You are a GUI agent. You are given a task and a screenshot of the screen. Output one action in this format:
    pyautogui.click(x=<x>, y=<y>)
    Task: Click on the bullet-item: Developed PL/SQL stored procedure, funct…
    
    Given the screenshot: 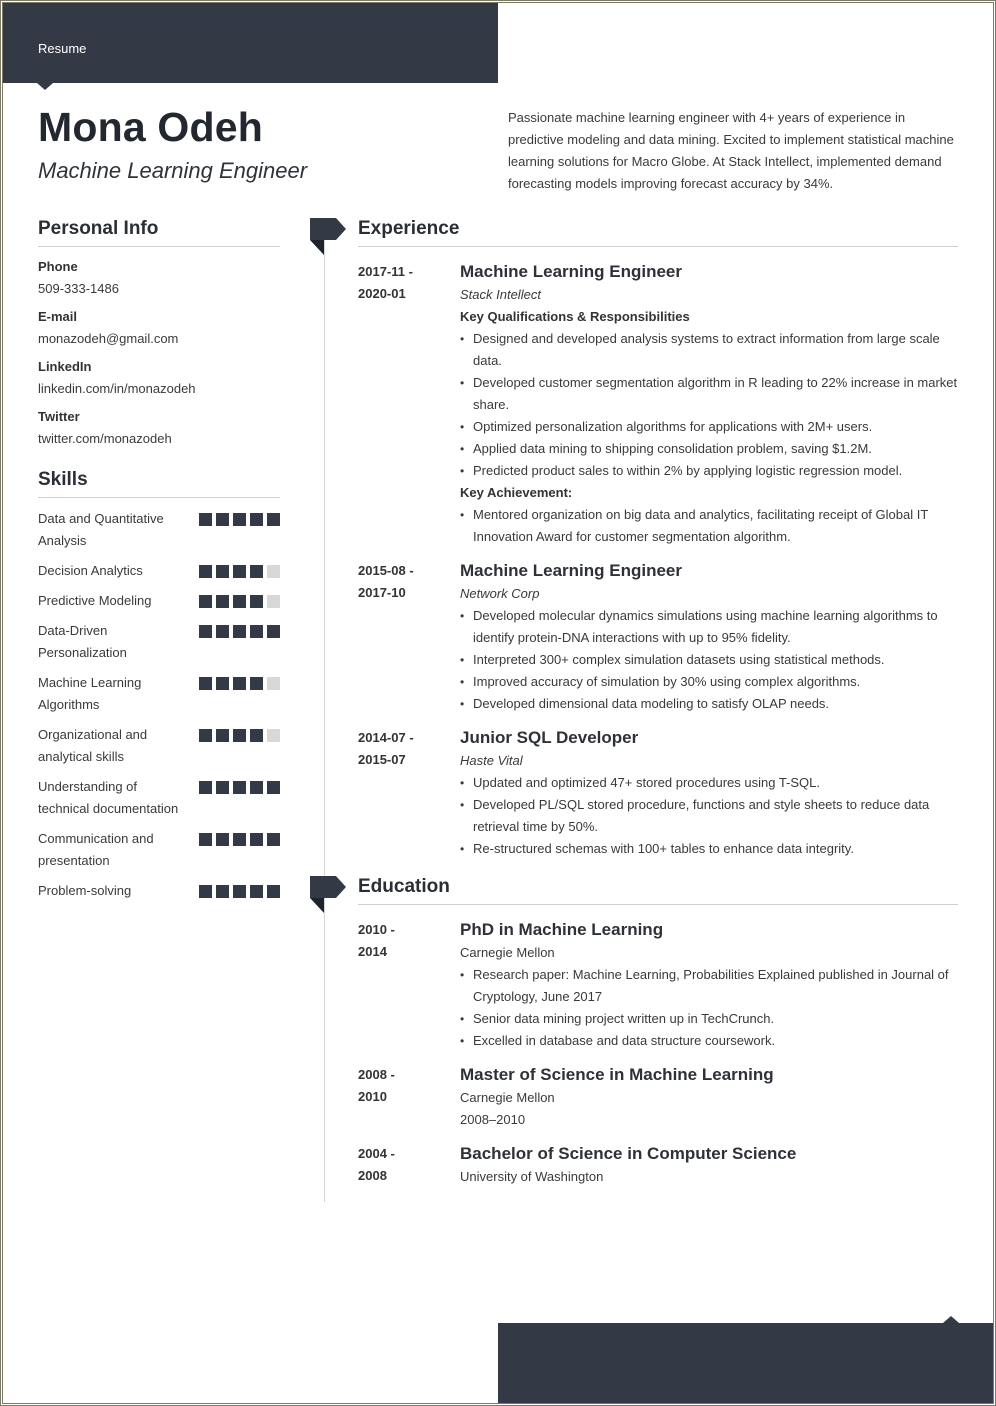 What is the action you would take?
    pyautogui.click(x=709, y=816)
    